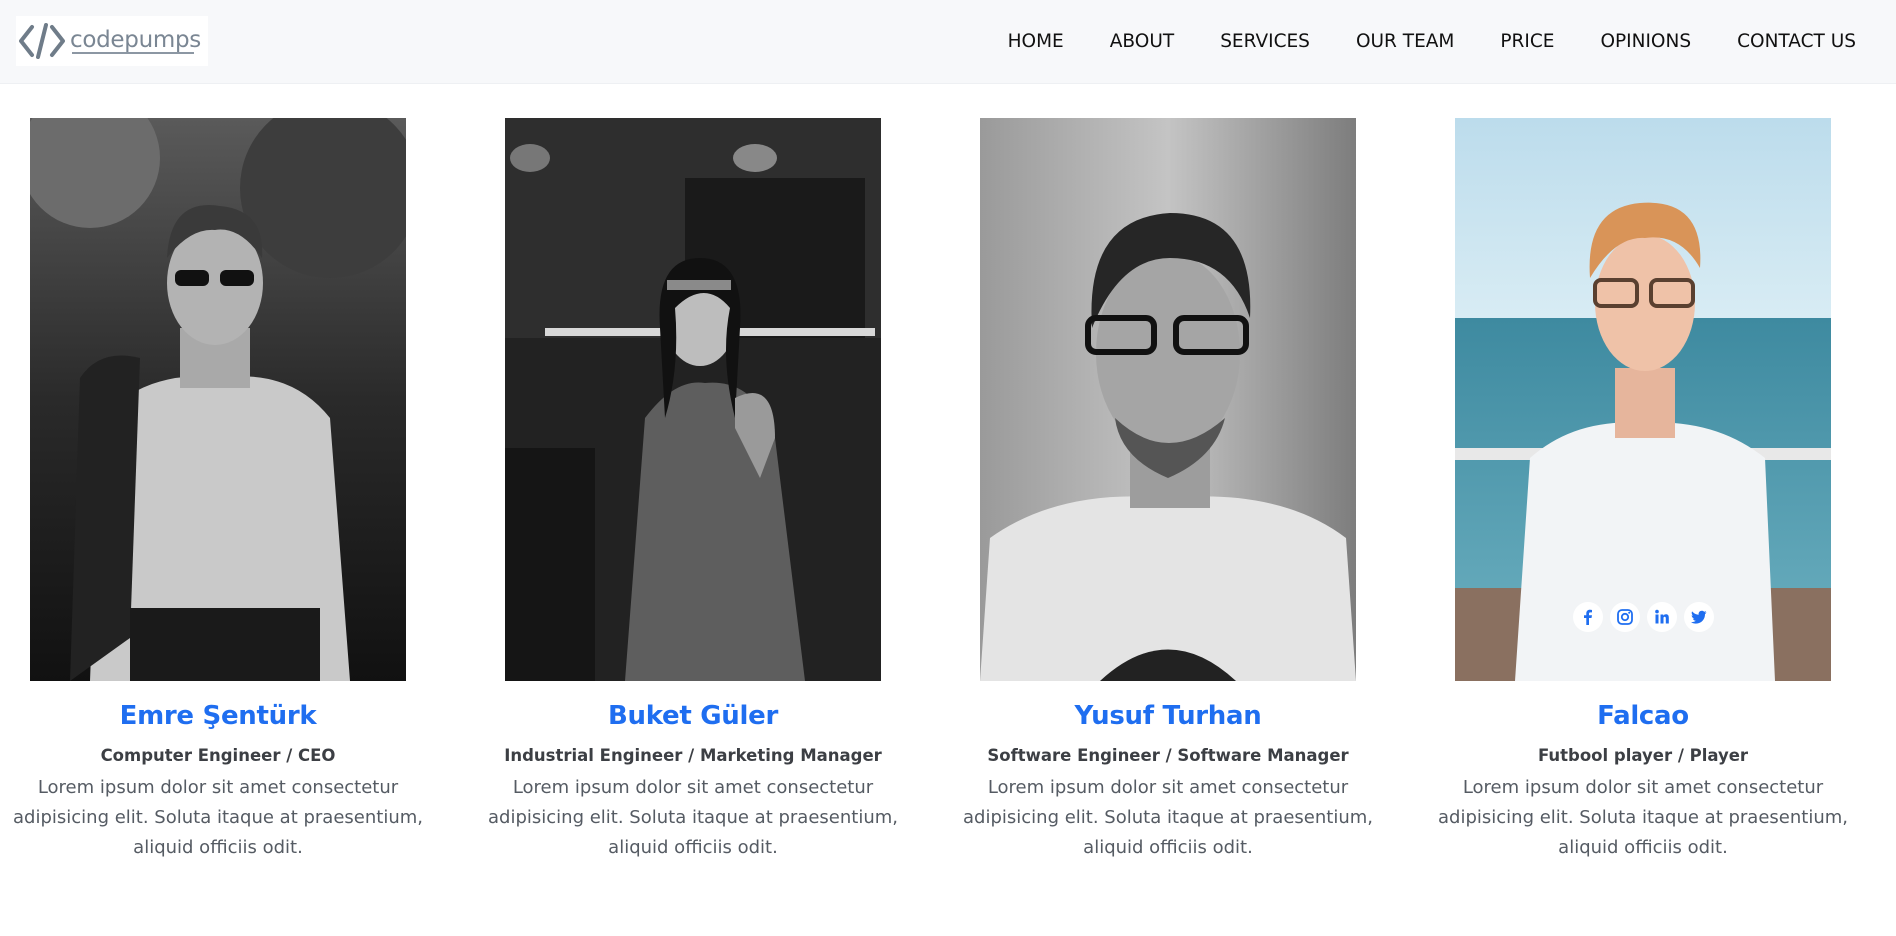 The width and height of the screenshot is (1896, 936). I want to click on nav-about: ABOUT, so click(1142, 41).